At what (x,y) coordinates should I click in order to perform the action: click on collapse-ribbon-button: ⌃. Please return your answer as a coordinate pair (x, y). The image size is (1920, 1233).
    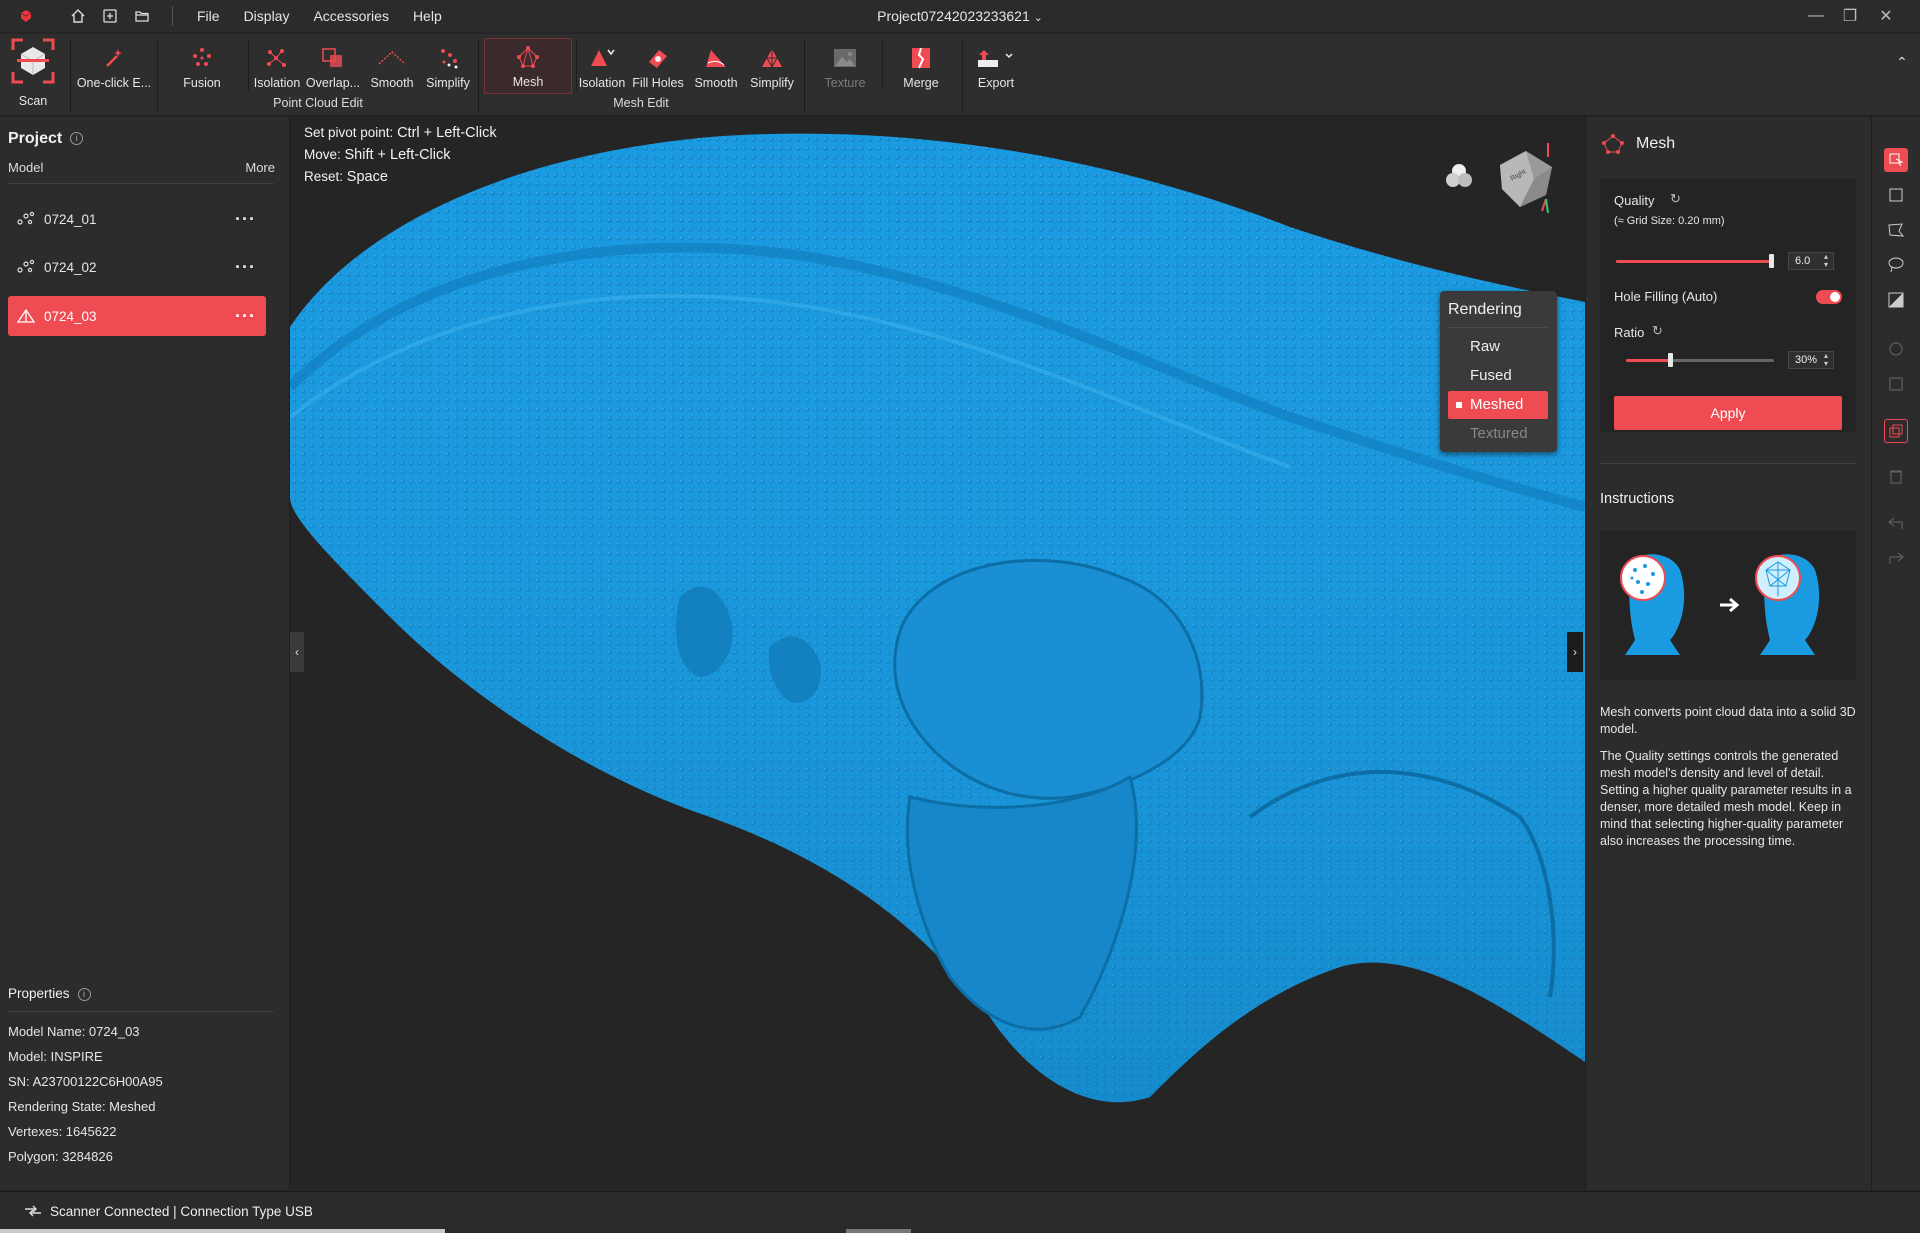
    Looking at the image, I should click on (1902, 64).